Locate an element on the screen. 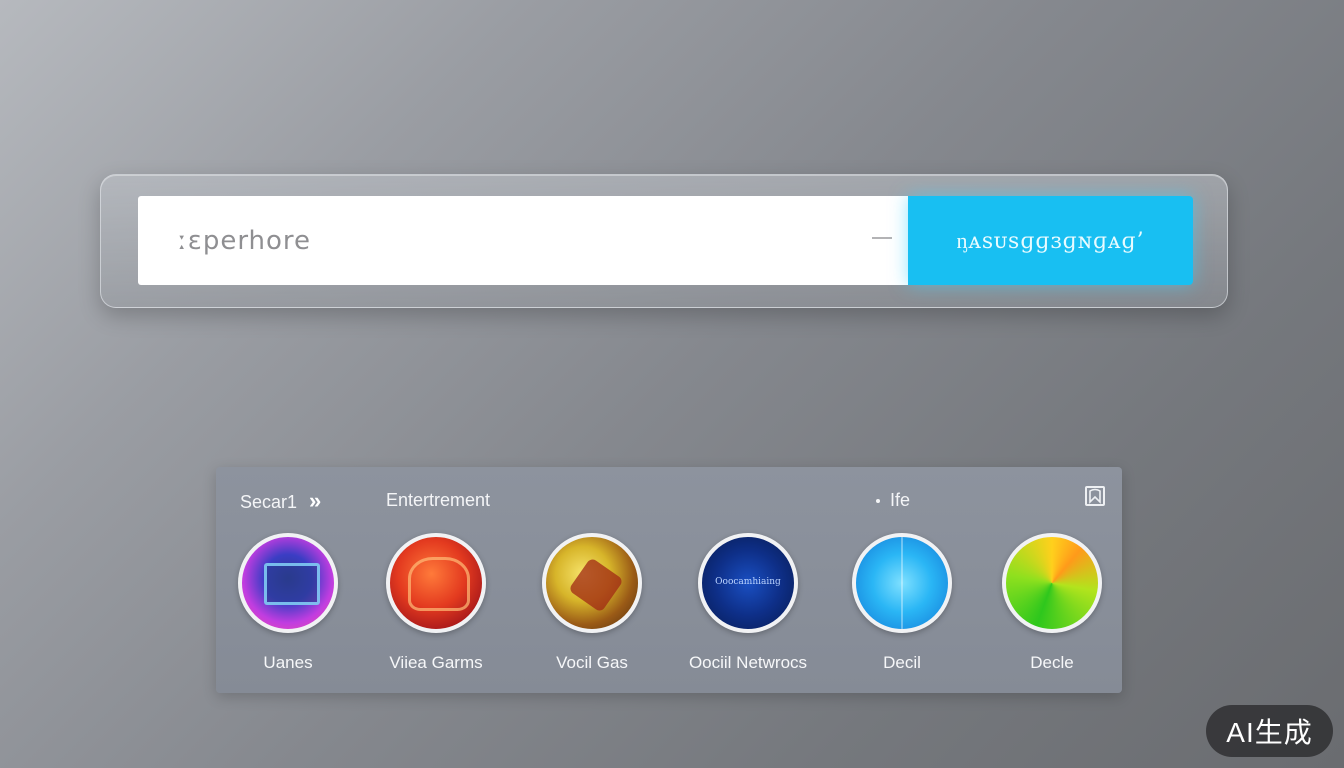  category-games: Uanes is located at coordinates (288, 608).